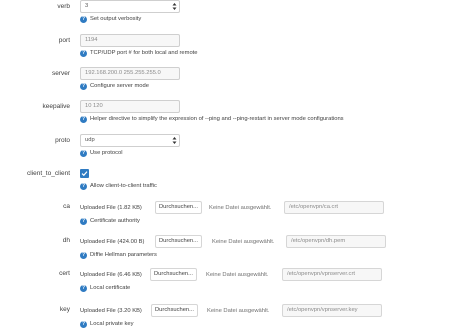 This screenshot has width=474, height=335. What do you see at coordinates (111, 19) in the screenshot?
I see `verb-help: ? Set output verbosity` at bounding box center [111, 19].